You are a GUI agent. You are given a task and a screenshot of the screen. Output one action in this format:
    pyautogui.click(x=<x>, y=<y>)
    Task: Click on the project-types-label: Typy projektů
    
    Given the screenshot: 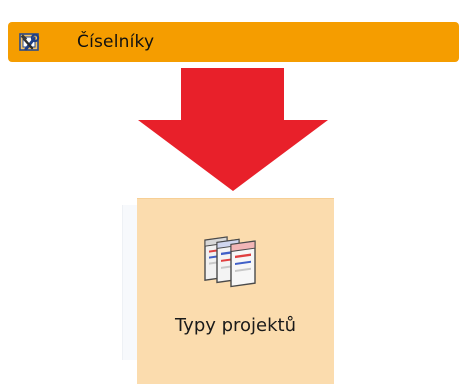 What is the action you would take?
    pyautogui.click(x=235, y=325)
    